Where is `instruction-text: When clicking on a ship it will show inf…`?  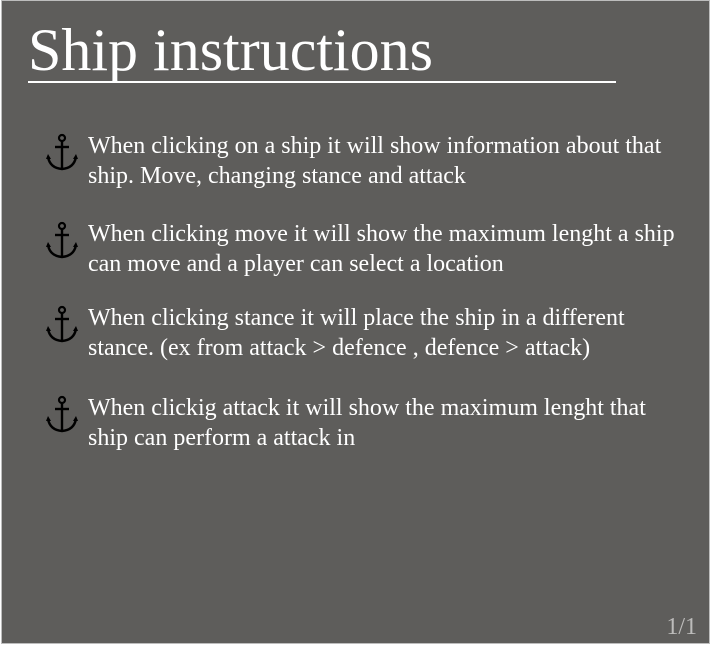 instruction-text: When clicking on a ship it will show inf… is located at coordinates (375, 161).